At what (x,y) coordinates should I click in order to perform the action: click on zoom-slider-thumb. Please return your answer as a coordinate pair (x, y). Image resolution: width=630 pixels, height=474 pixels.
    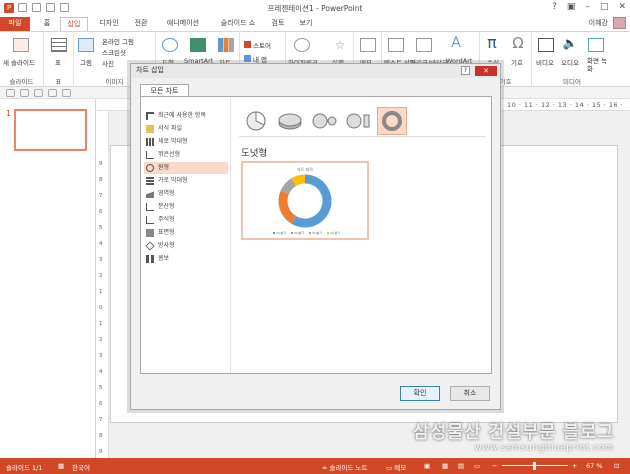
    Looking at the image, I should click on (534, 466).